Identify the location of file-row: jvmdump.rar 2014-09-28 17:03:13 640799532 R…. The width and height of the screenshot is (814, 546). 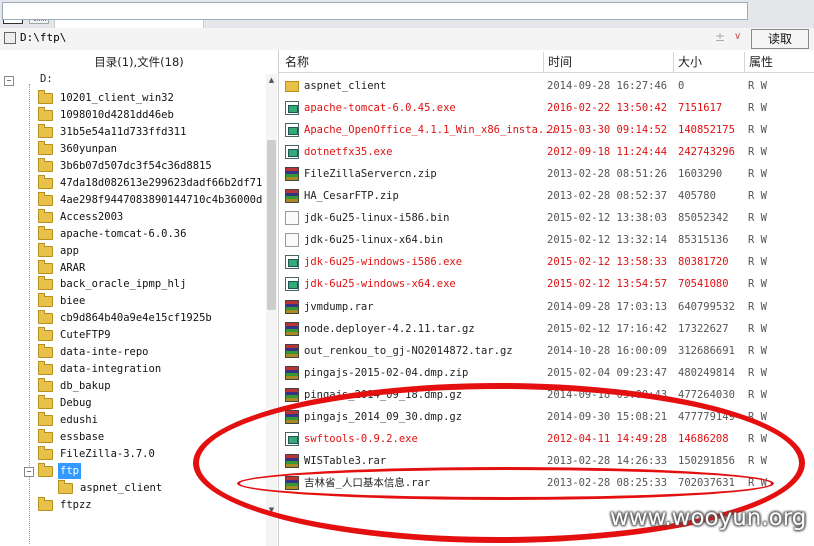
(548, 307).